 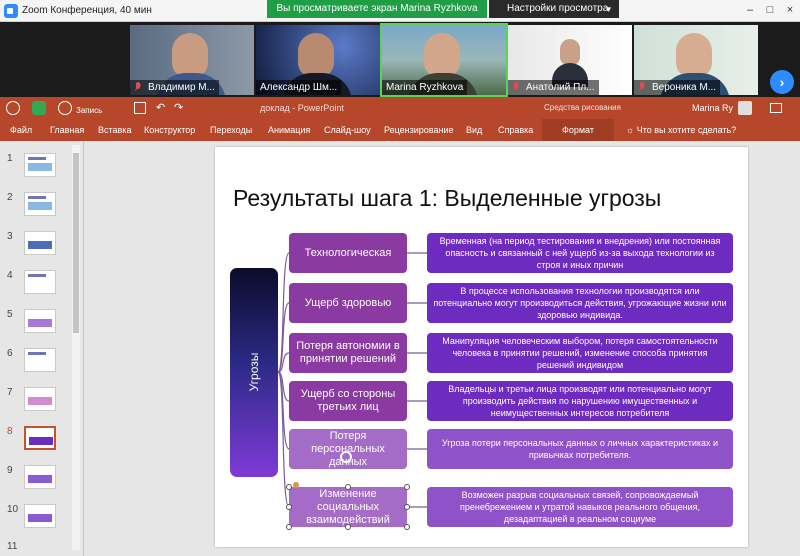 What do you see at coordinates (89, 110) in the screenshot?
I see `record-label: Запись` at bounding box center [89, 110].